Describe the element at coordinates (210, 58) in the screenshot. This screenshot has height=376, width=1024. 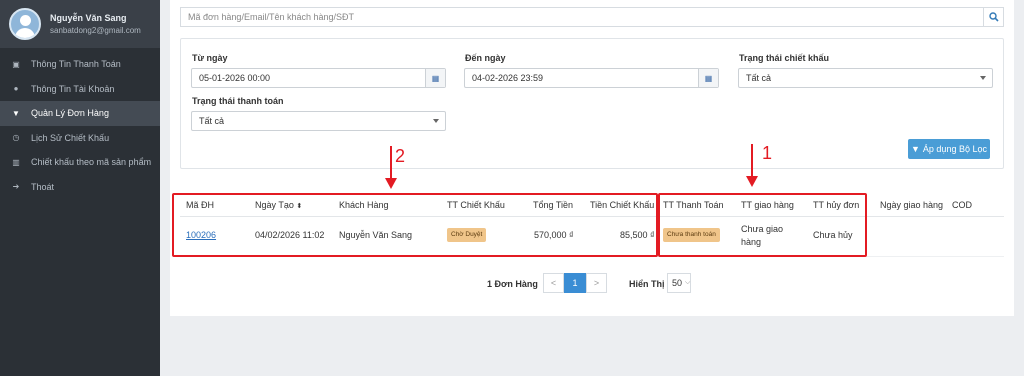
I see `from-date-label: Từ ngày` at that location.